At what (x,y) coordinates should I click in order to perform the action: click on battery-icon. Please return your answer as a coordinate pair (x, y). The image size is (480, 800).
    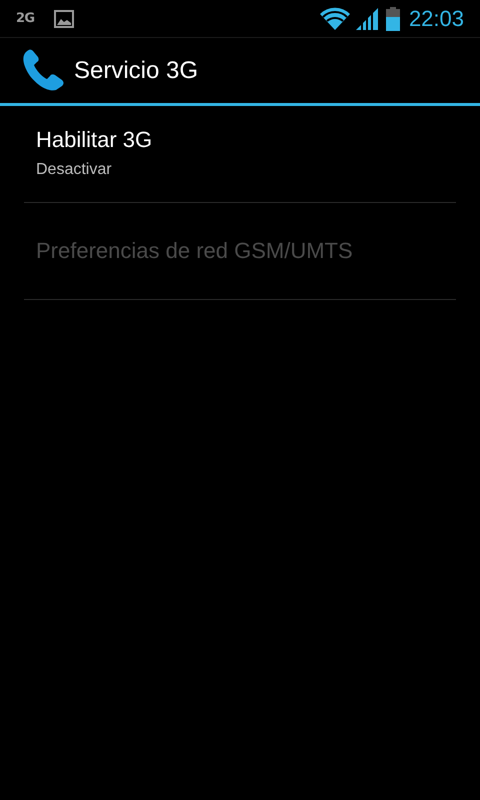
    Looking at the image, I should click on (393, 18).